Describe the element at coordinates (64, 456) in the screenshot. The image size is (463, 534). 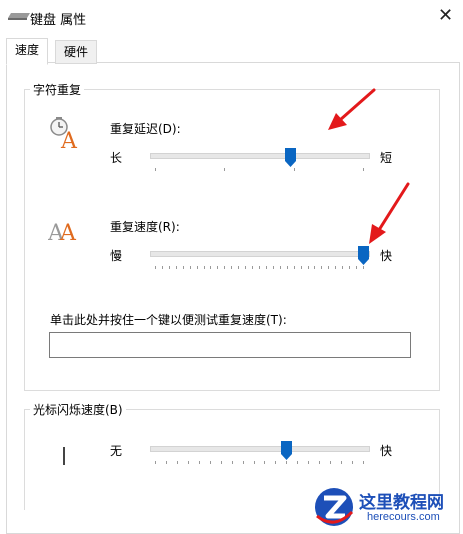
I see `cursor-preview` at that location.